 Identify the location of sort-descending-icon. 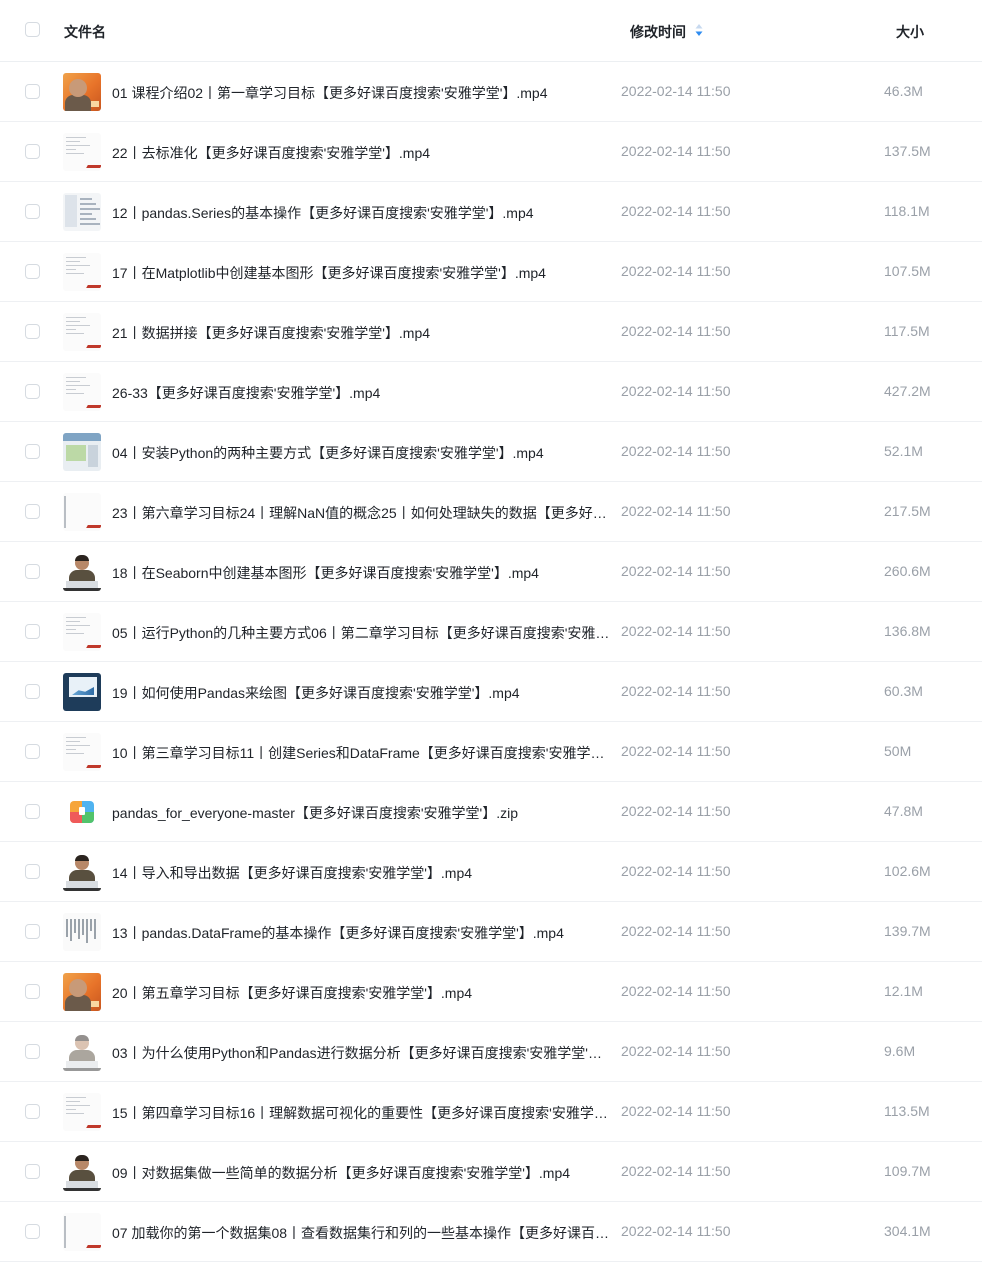
(699, 30).